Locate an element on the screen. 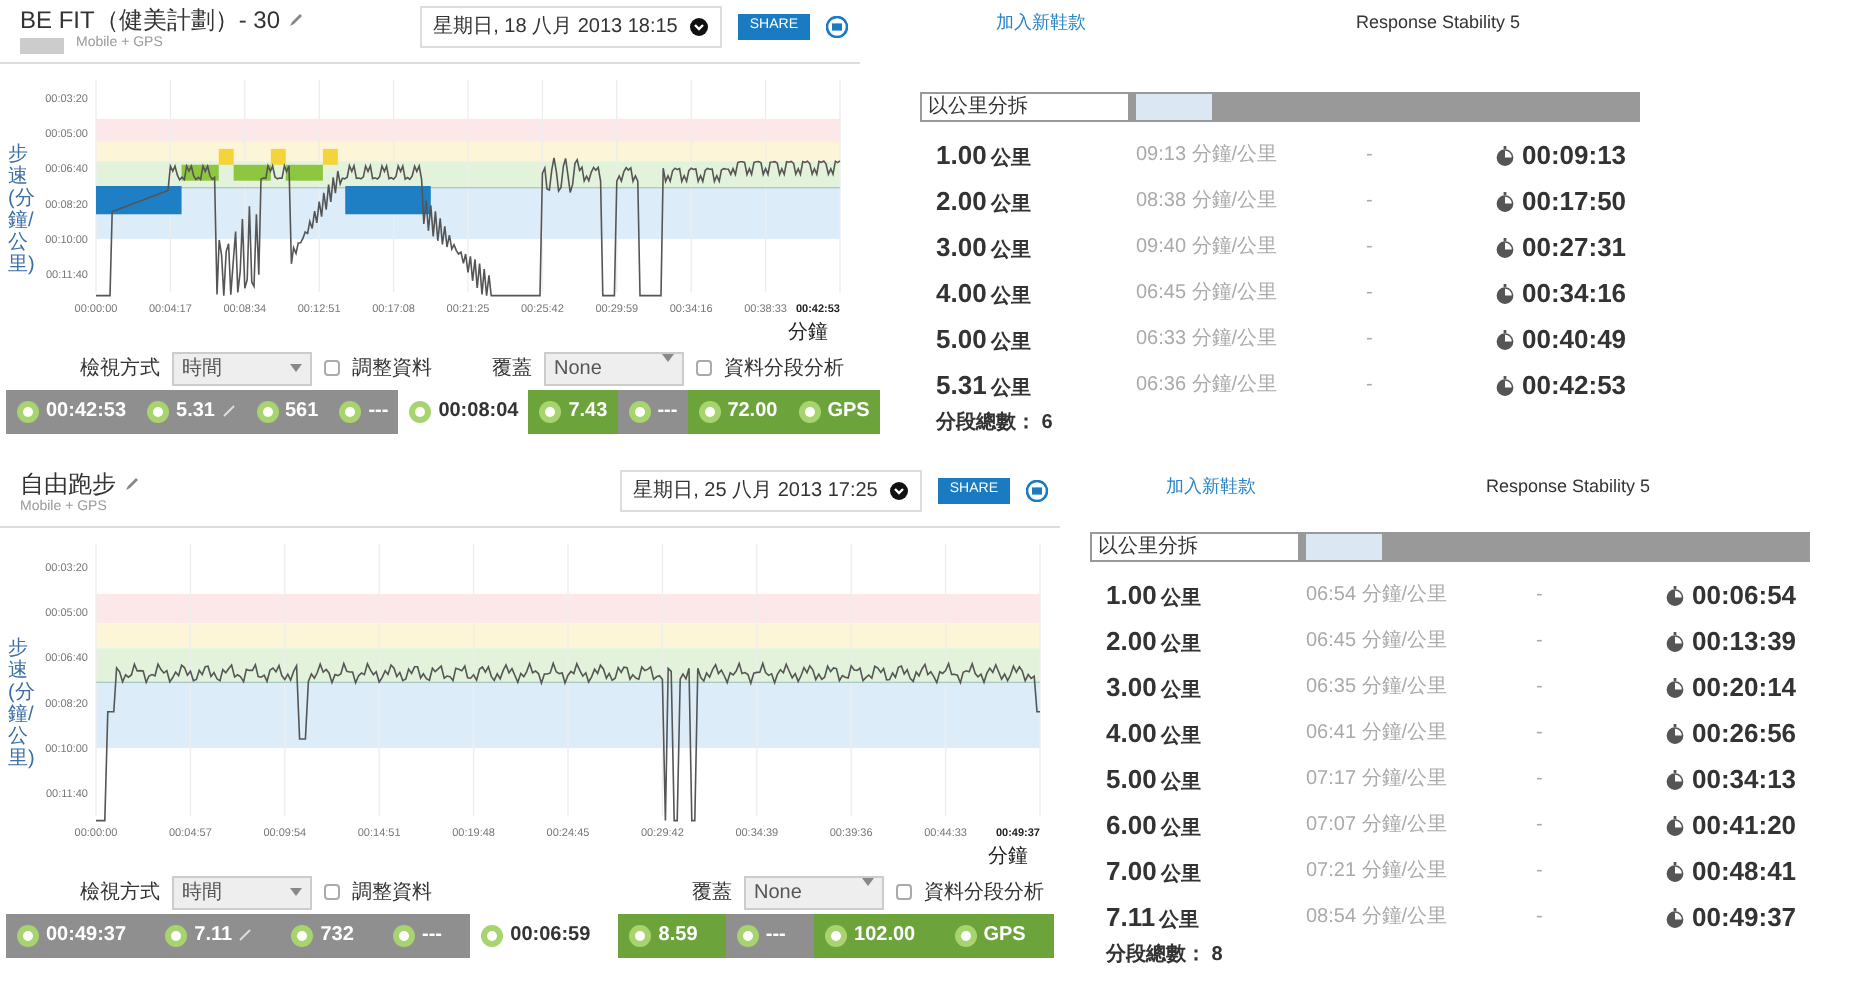 The width and height of the screenshot is (1860, 990). split-distance: 7.00 is located at coordinates (1131, 870).